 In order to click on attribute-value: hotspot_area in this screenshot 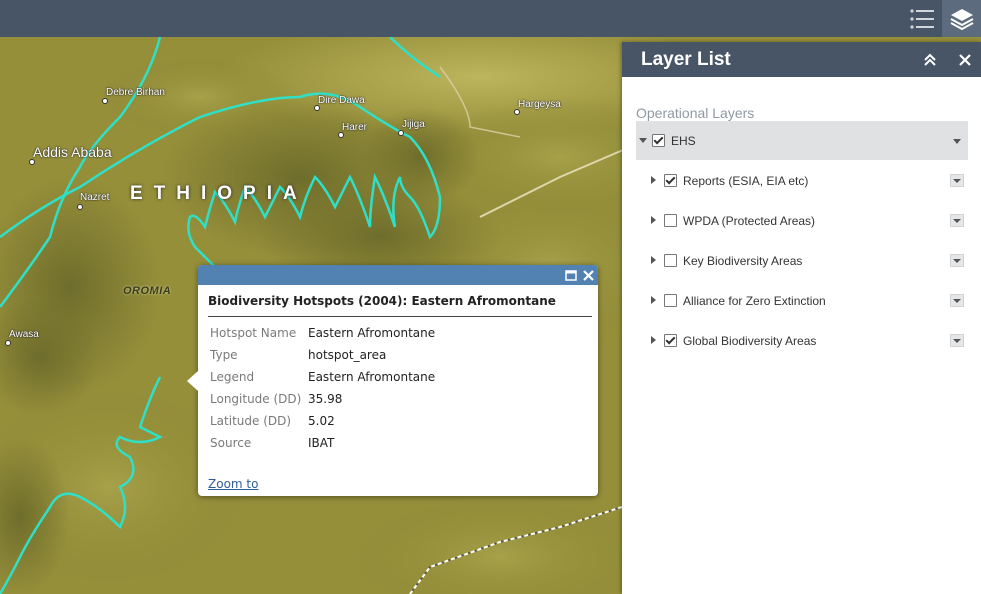, I will do `click(347, 355)`.